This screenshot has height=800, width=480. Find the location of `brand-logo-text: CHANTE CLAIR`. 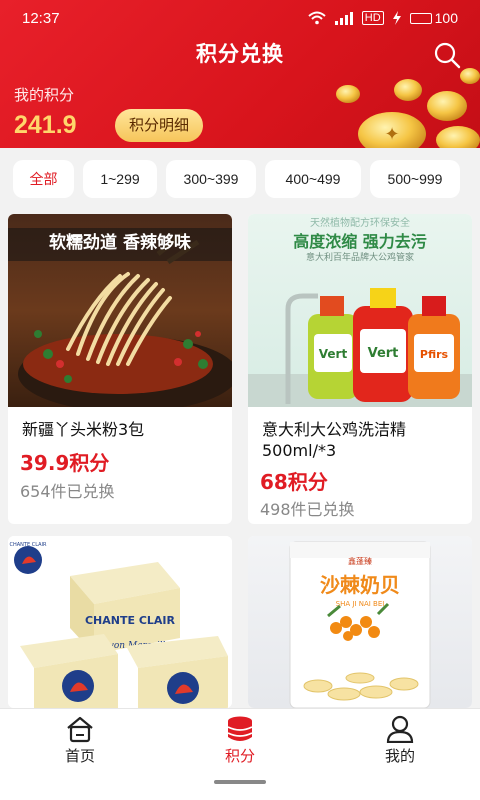

brand-logo-text: CHANTE CLAIR is located at coordinates (29, 545).